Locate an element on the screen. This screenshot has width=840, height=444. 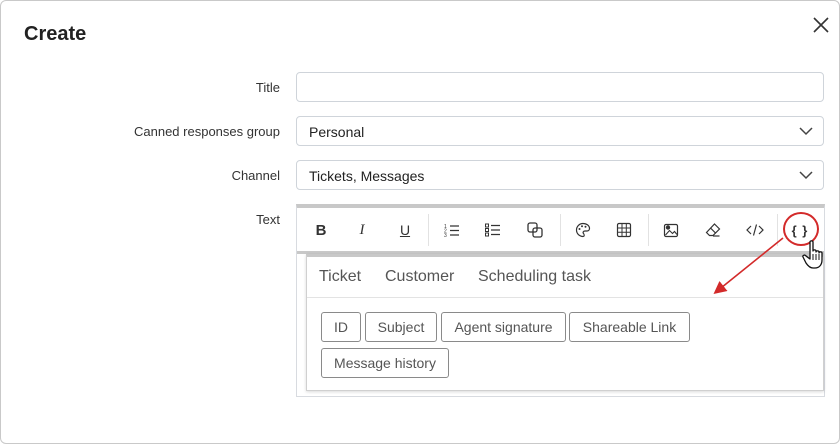
channel-select-value: Tickets, Messages is located at coordinates (367, 176).